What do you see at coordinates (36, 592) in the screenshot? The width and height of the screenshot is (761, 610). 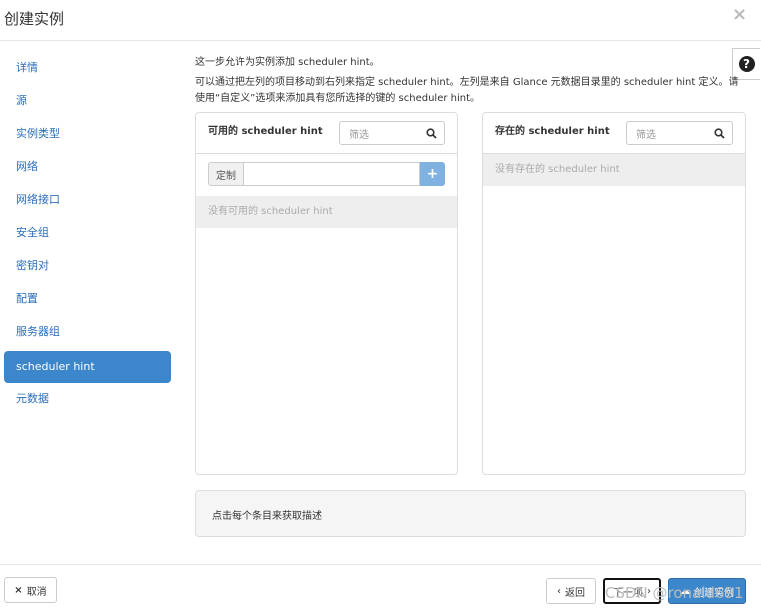 I see `cancel-label: 取消` at bounding box center [36, 592].